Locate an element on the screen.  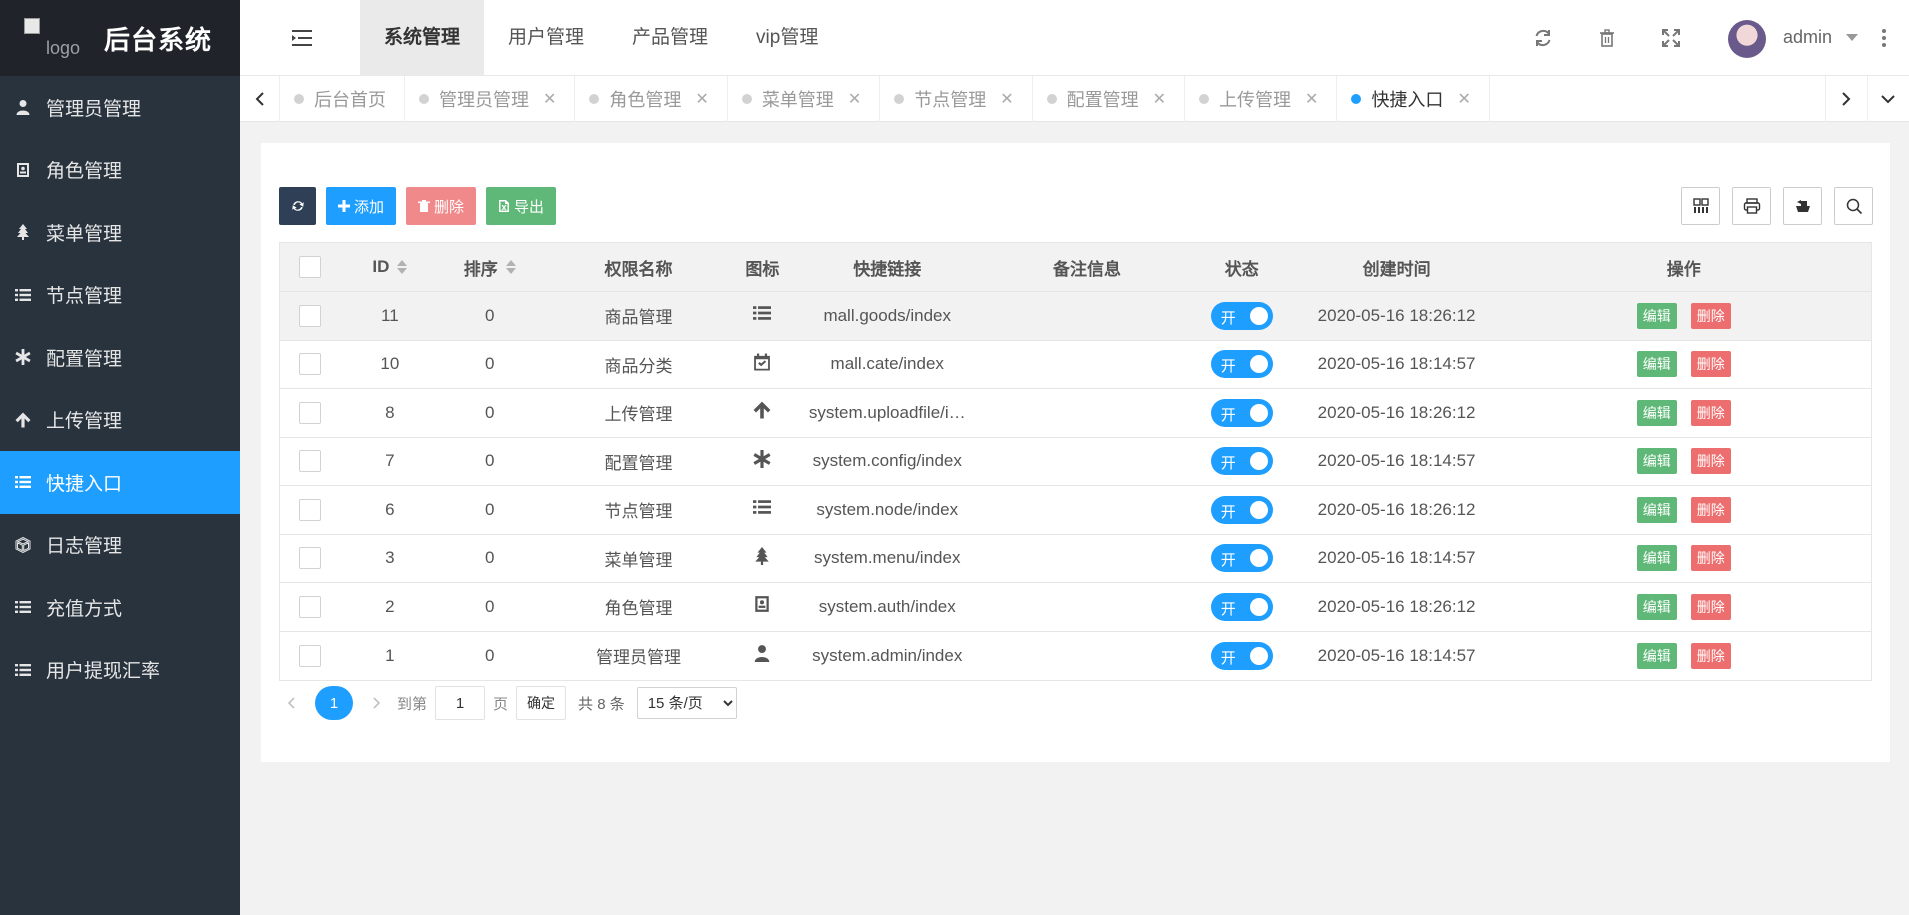
cell-id: 8 is located at coordinates (390, 412).